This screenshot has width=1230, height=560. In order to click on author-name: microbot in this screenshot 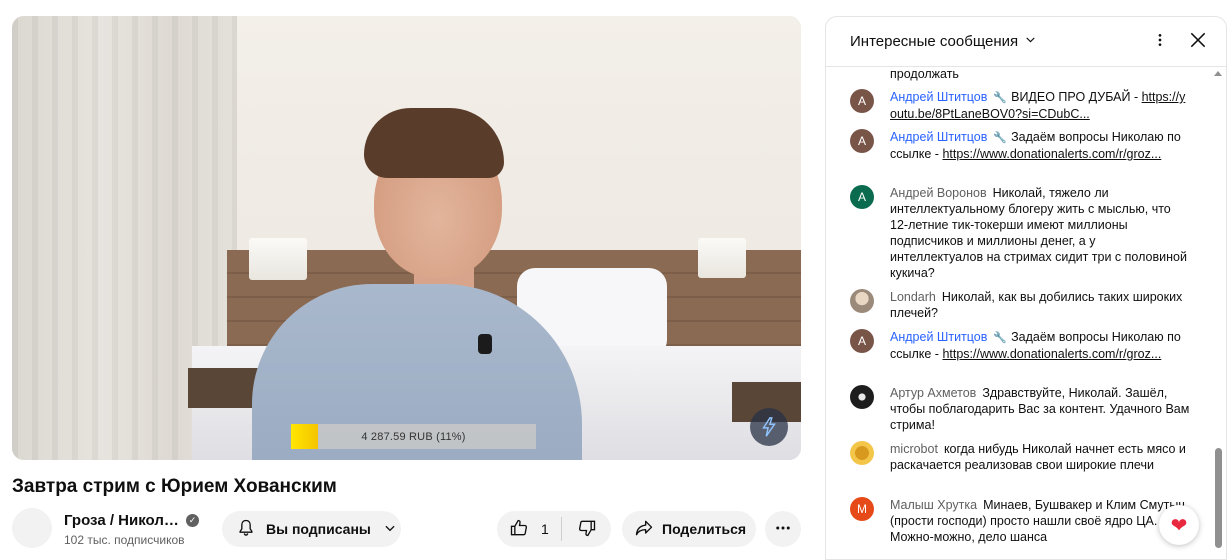, I will do `click(914, 449)`.